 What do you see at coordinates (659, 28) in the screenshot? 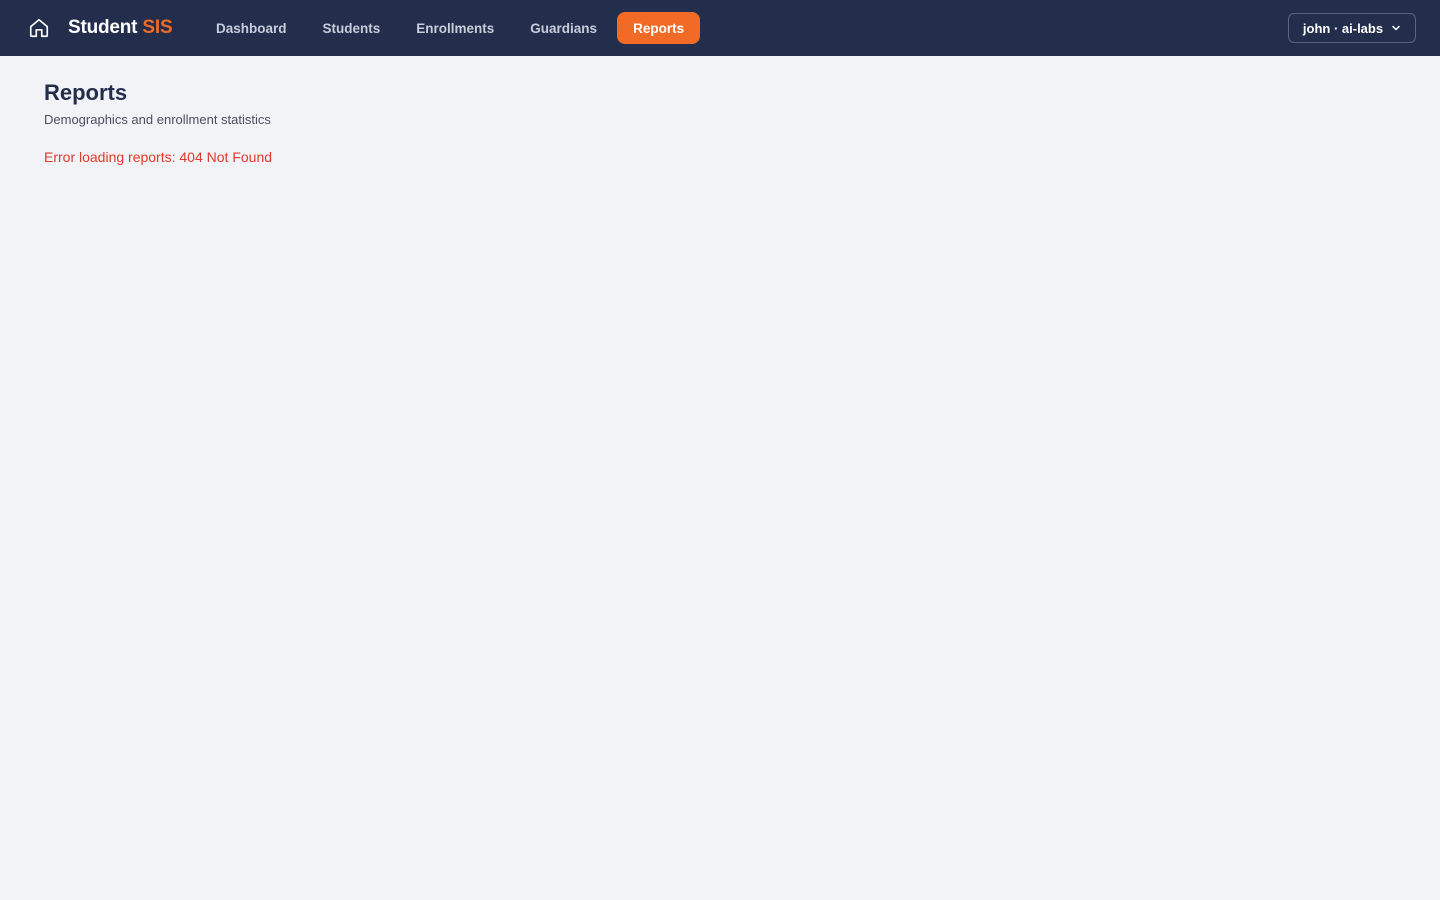
I see `nav-item-reports: Reports` at bounding box center [659, 28].